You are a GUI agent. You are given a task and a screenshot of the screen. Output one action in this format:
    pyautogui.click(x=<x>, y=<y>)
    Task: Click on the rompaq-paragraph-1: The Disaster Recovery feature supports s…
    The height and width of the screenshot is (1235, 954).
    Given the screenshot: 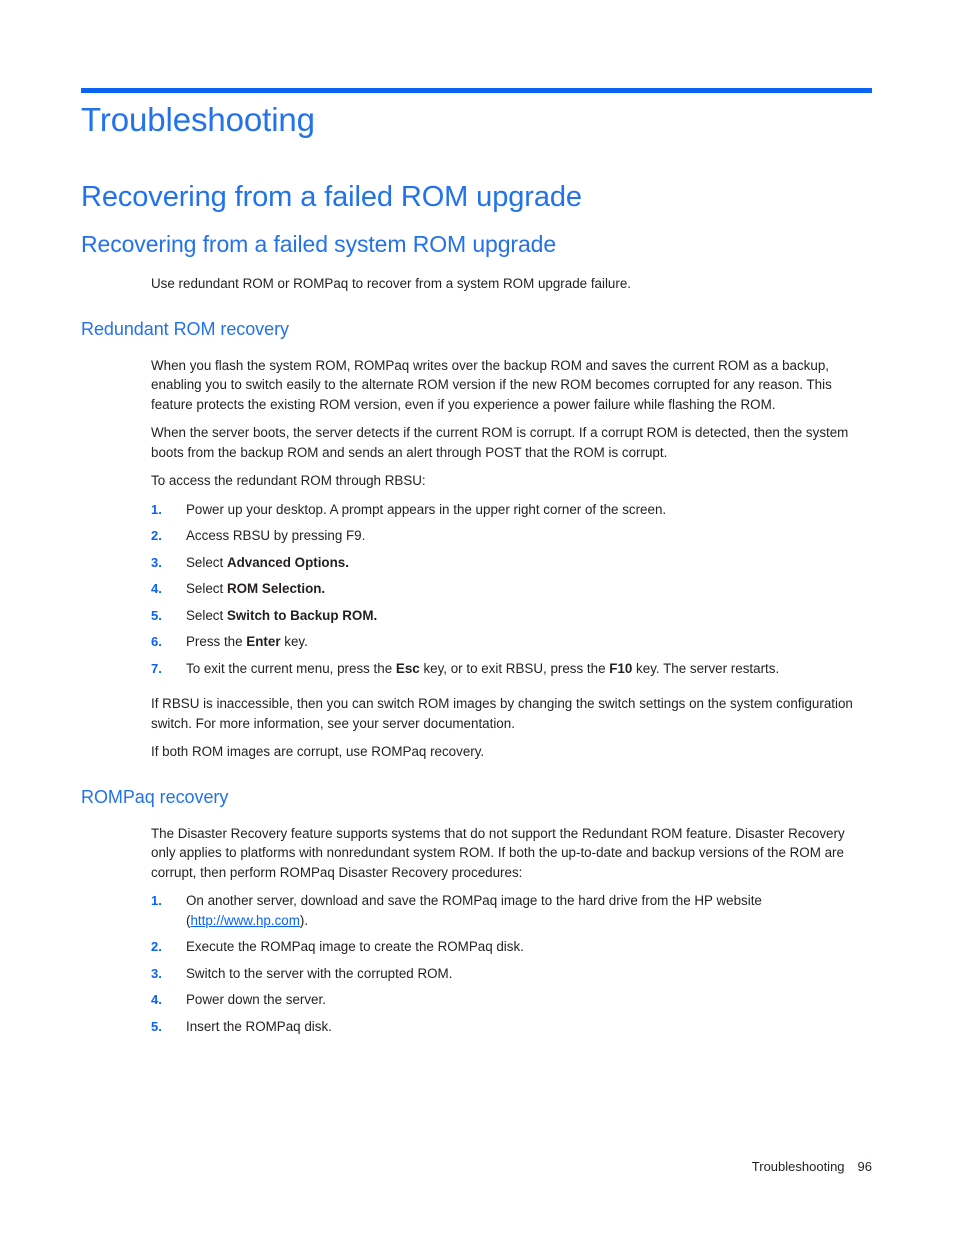 What is the action you would take?
    pyautogui.click(x=498, y=852)
    